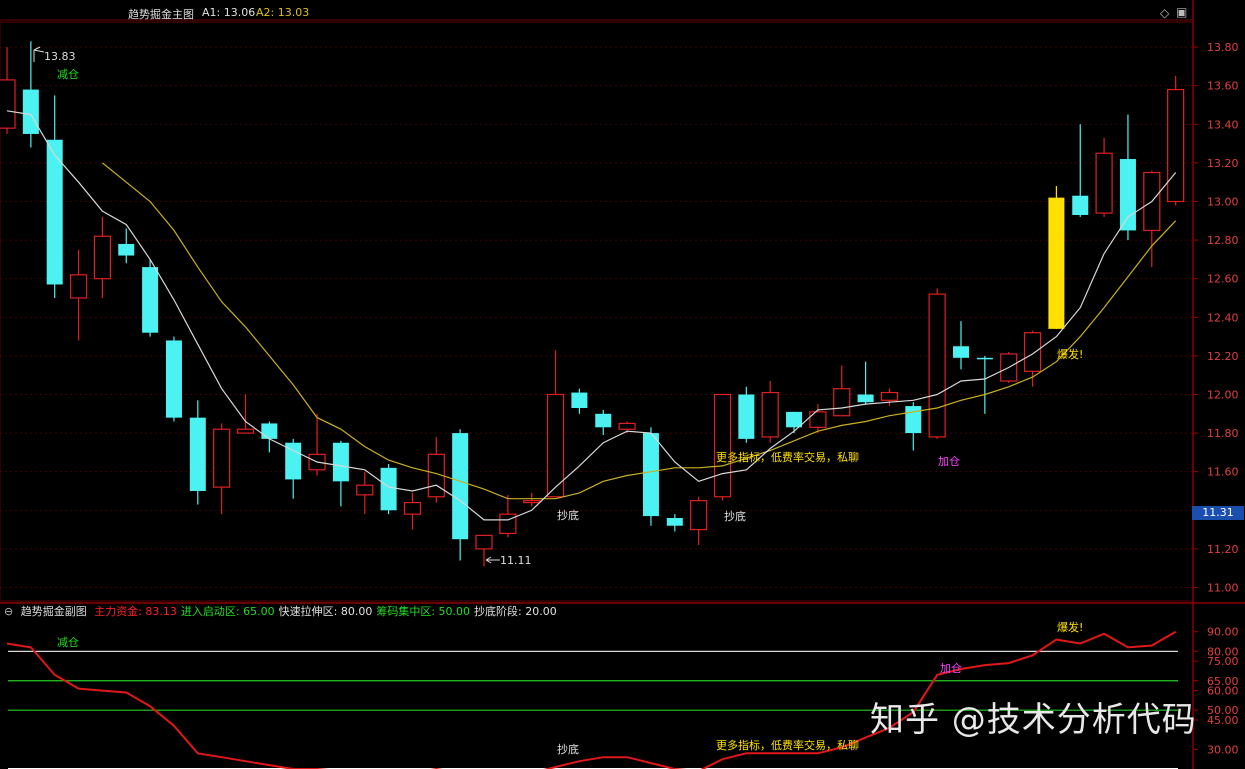  Describe the element at coordinates (787, 745) in the screenshot. I see `sub-annotation: 更多指标，低费率交易，私聊` at that location.